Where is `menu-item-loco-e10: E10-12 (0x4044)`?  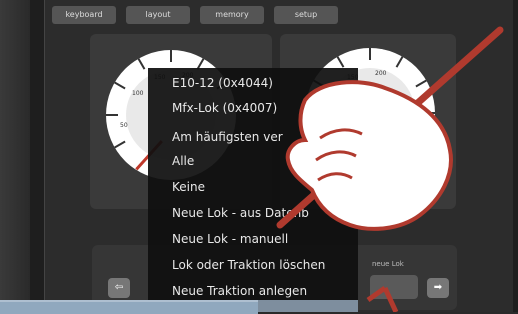
menu-item-loco-e10: E10-12 (0x4044) is located at coordinates (222, 83).